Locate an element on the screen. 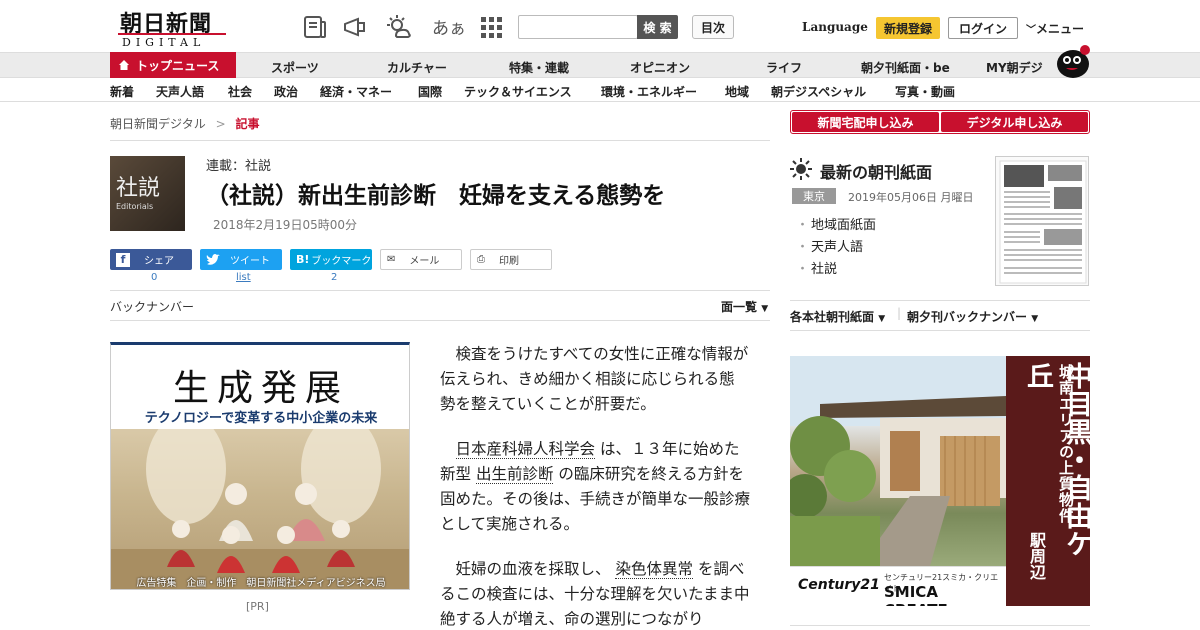 The width and height of the screenshot is (1200, 630). print-button: ⎙ 印刷 is located at coordinates (511, 259).